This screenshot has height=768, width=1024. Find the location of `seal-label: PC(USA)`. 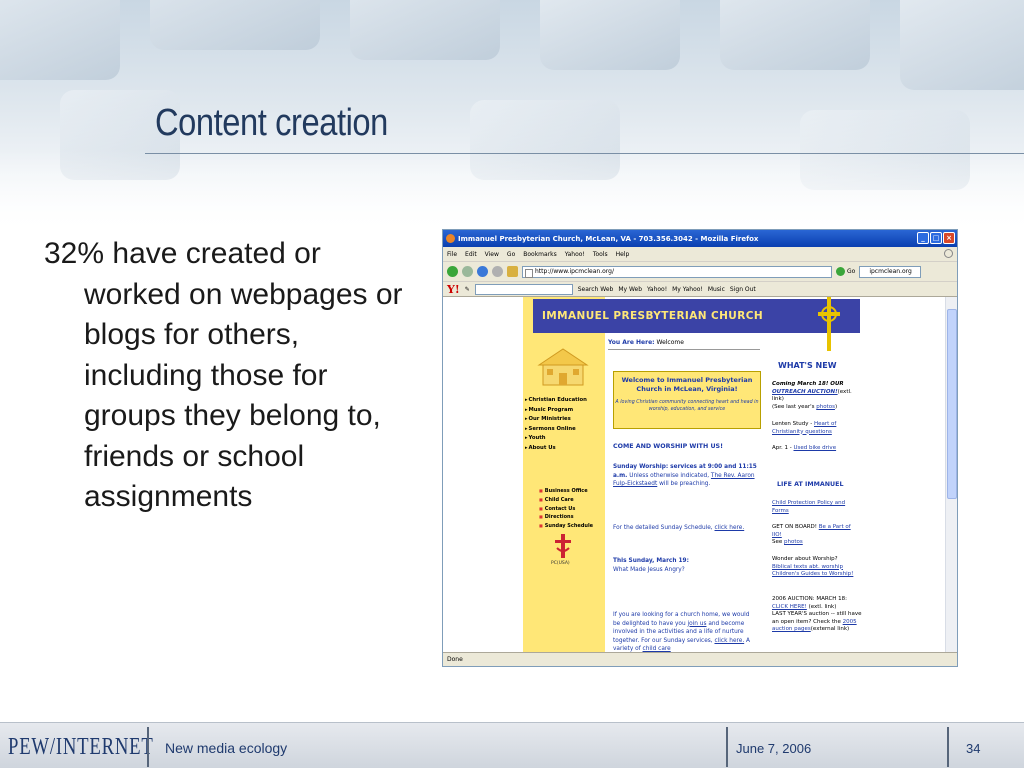

seal-label: PC(USA) is located at coordinates (560, 563).